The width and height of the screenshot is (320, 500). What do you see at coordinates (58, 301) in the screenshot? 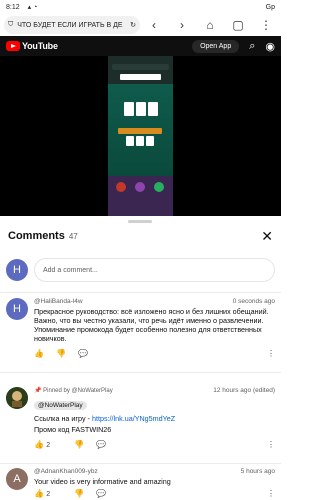
I see `comment-author: @HaliBanda-l4w` at bounding box center [58, 301].